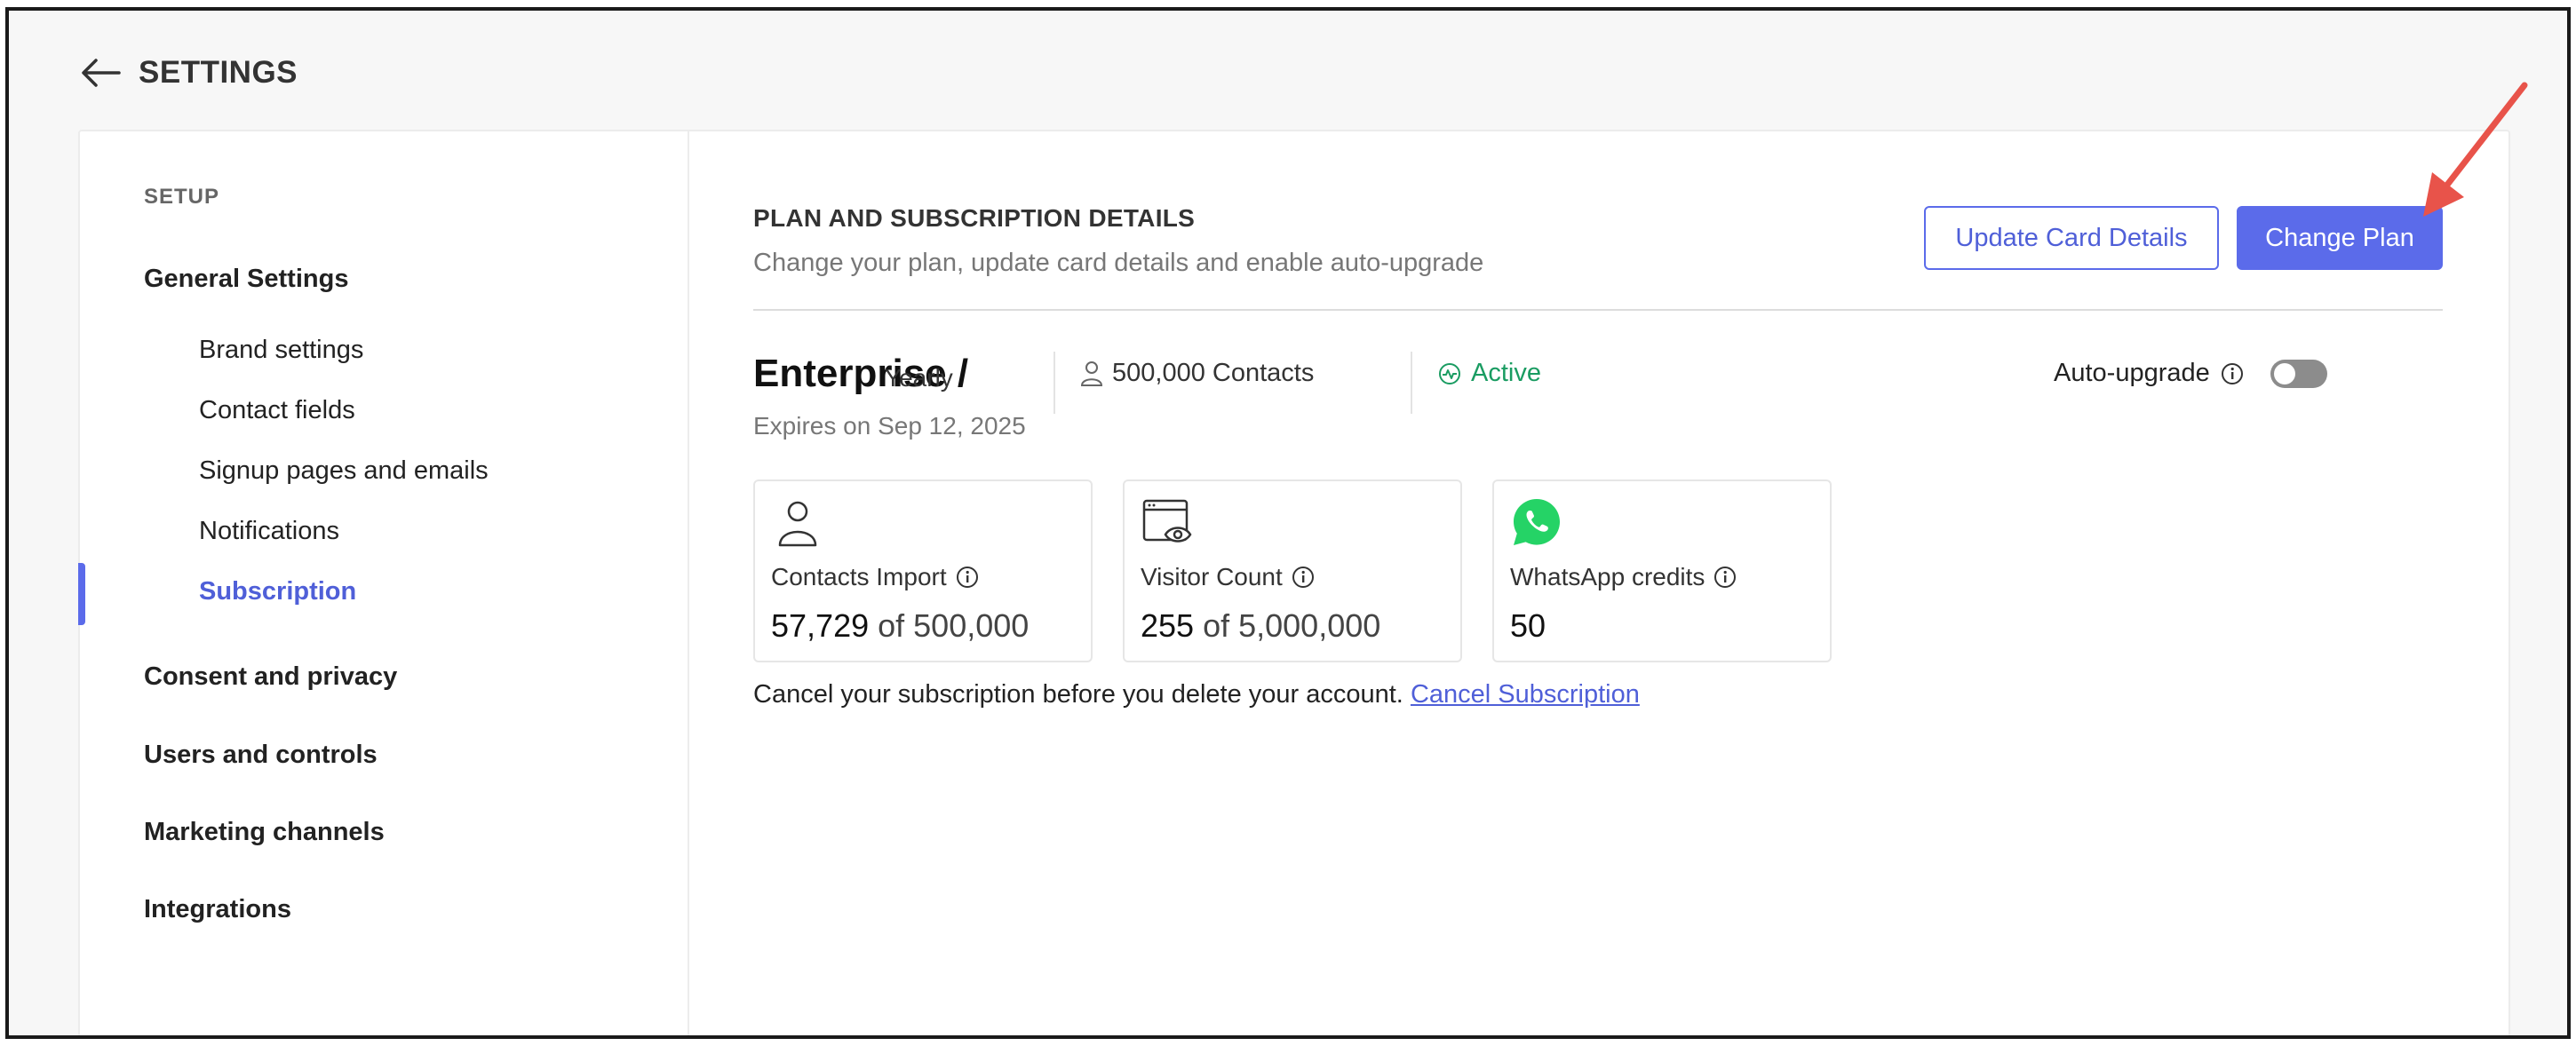  What do you see at coordinates (246, 279) in the screenshot?
I see `sidebar-item-general-settings: General Settings` at bounding box center [246, 279].